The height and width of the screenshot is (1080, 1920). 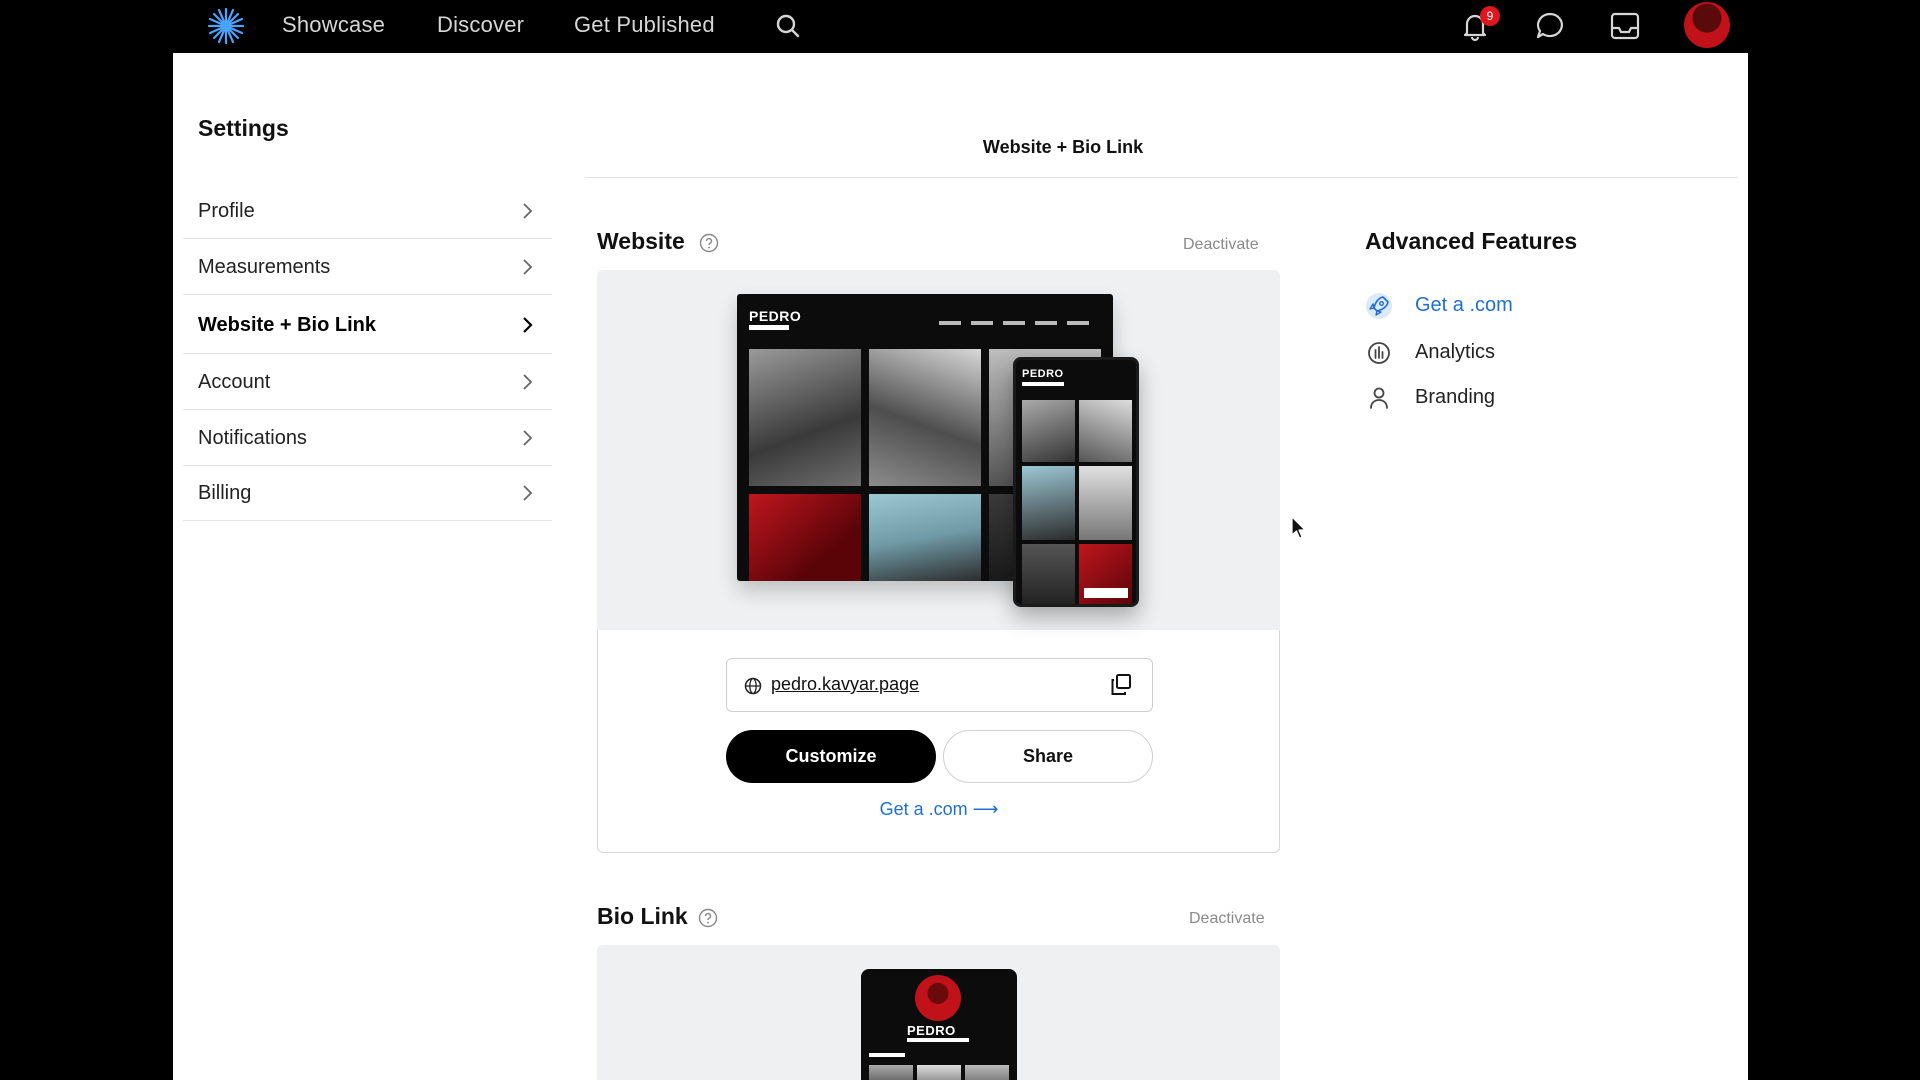 What do you see at coordinates (1121, 685) in the screenshot?
I see `copy-icon` at bounding box center [1121, 685].